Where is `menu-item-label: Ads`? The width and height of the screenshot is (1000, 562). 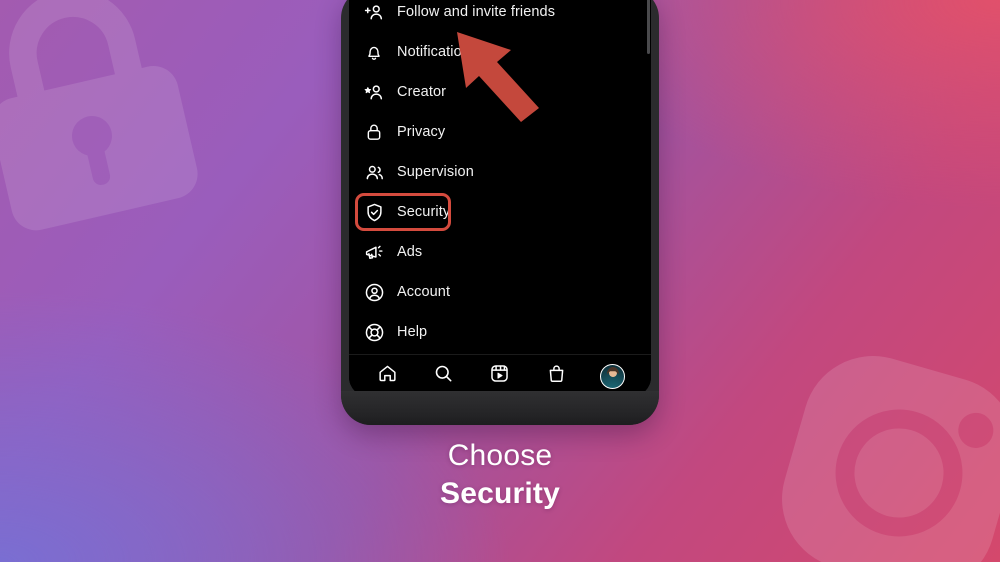 menu-item-label: Ads is located at coordinates (410, 251).